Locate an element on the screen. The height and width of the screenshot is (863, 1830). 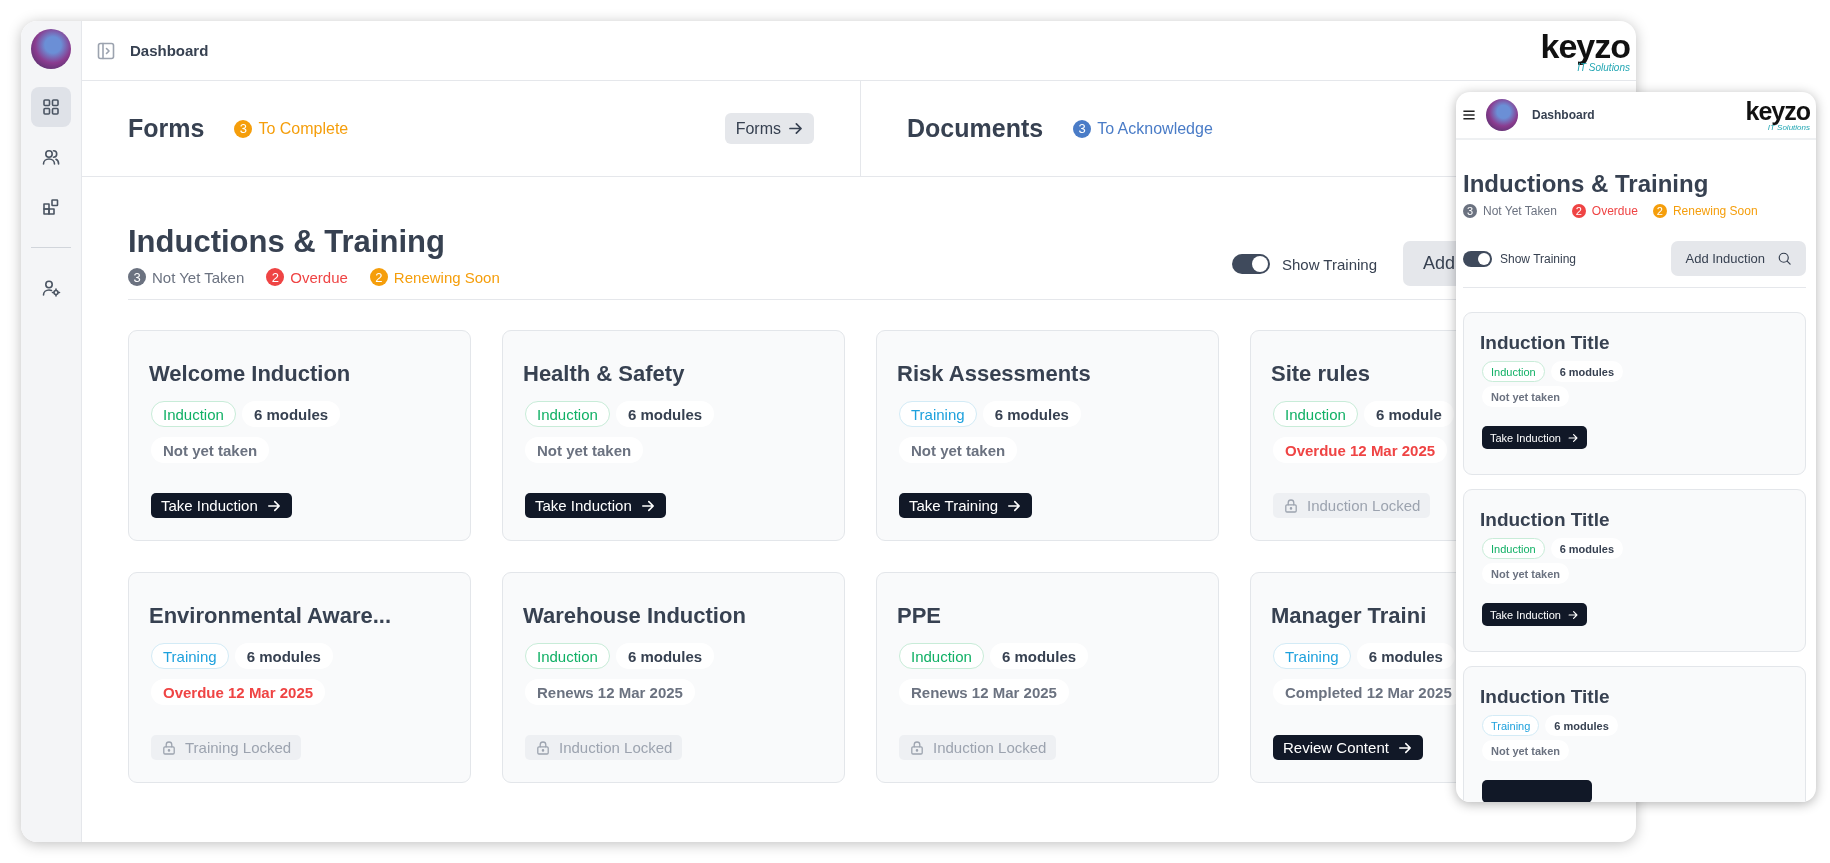
stat-label: To Complete is located at coordinates (303, 128).